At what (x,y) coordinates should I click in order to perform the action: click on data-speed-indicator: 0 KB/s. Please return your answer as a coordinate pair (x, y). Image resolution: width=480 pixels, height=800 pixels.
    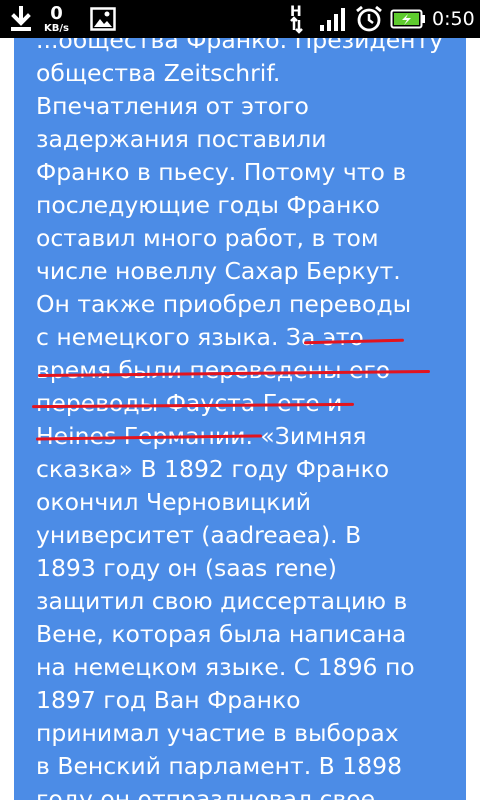
    Looking at the image, I should click on (56, 19).